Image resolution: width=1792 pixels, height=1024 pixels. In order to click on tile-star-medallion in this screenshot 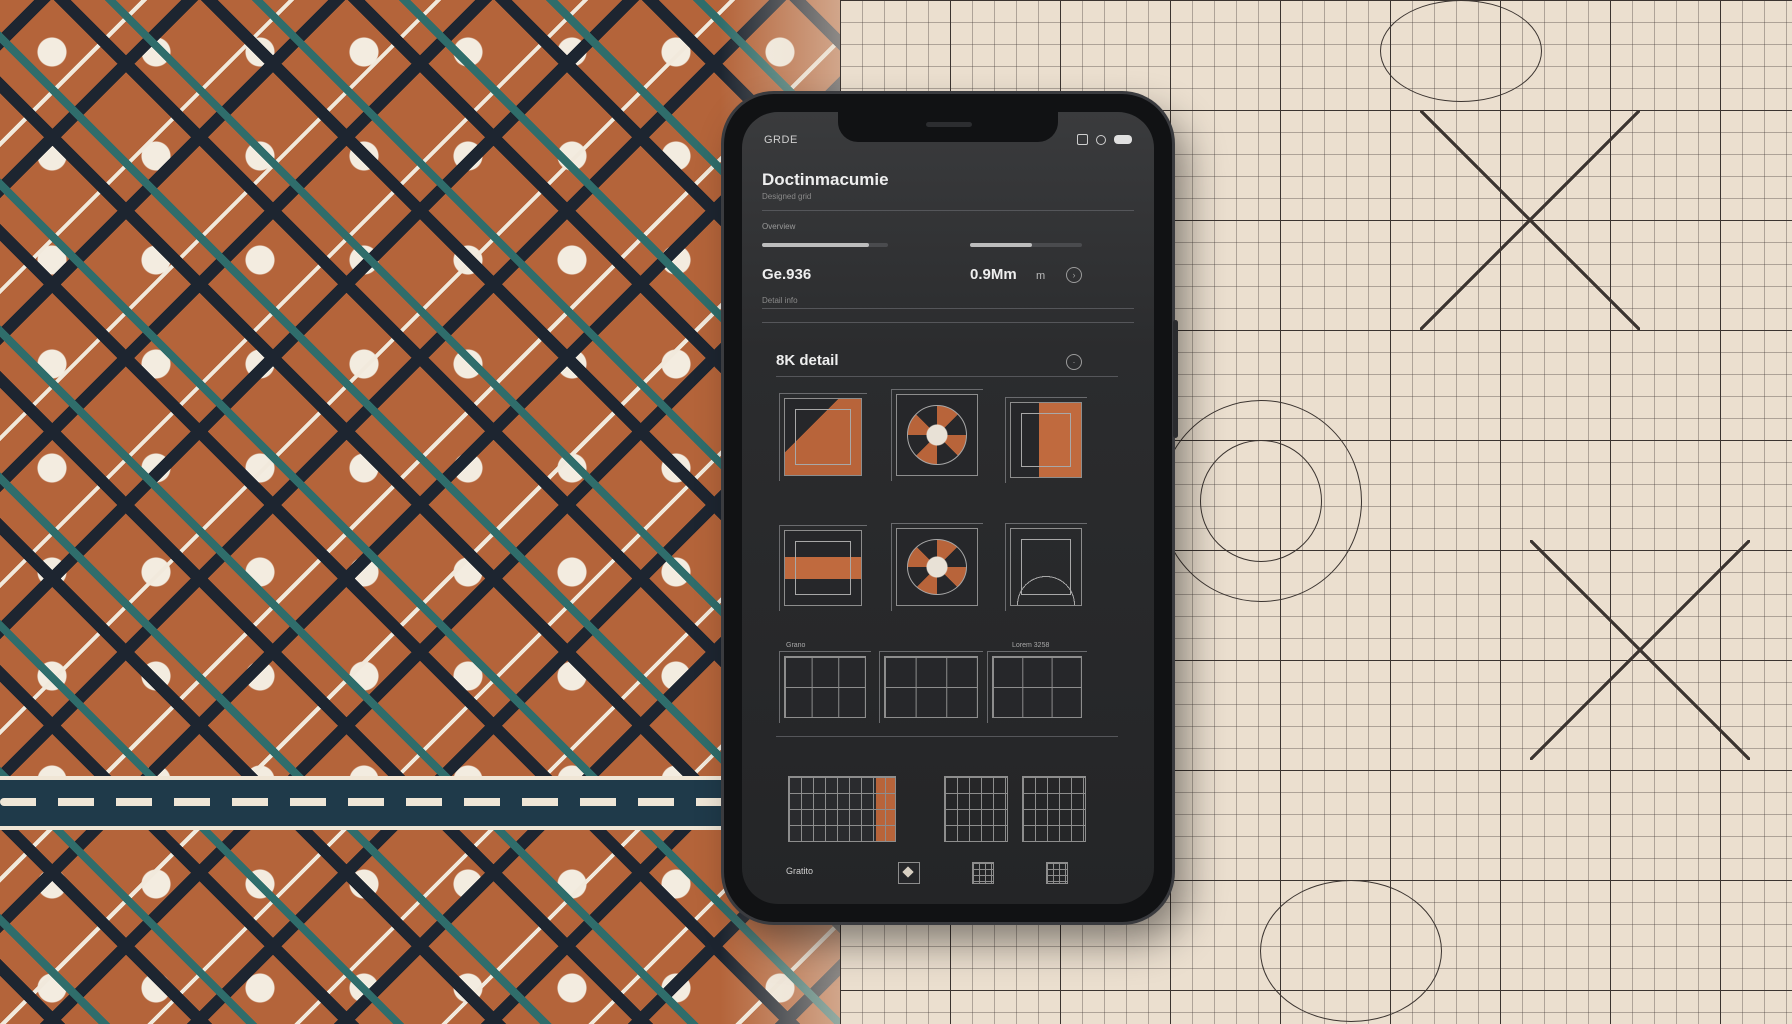, I will do `click(937, 435)`.